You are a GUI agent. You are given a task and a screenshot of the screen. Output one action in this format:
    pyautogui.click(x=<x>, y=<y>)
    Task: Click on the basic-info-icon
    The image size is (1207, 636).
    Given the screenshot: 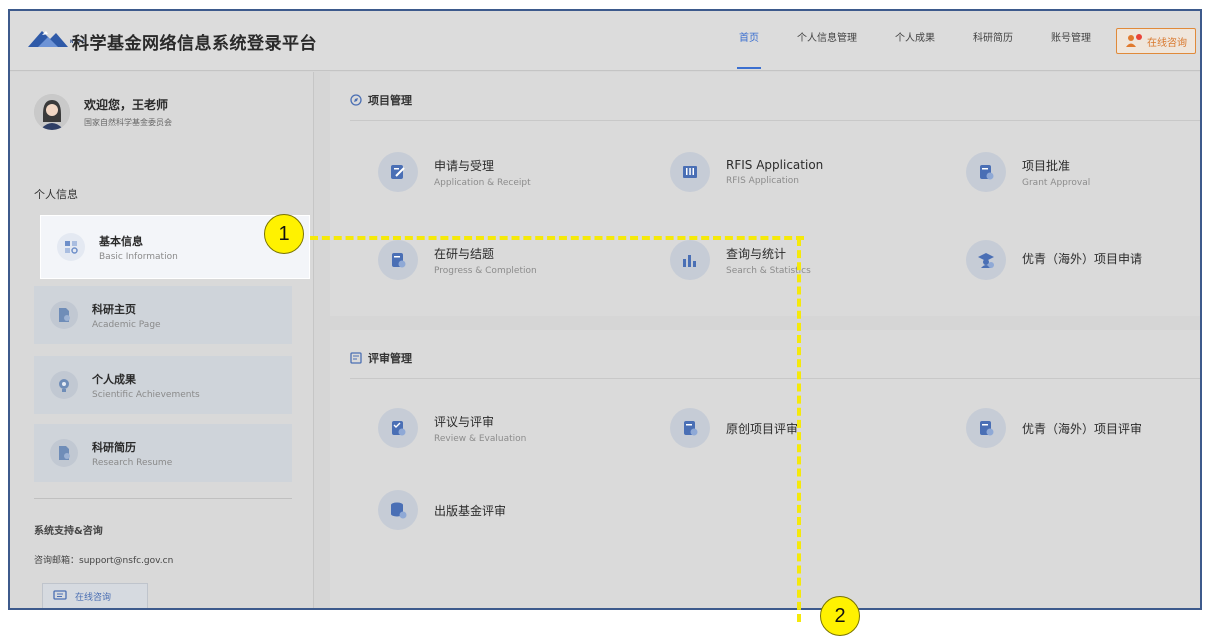 What is the action you would take?
    pyautogui.click(x=71, y=247)
    